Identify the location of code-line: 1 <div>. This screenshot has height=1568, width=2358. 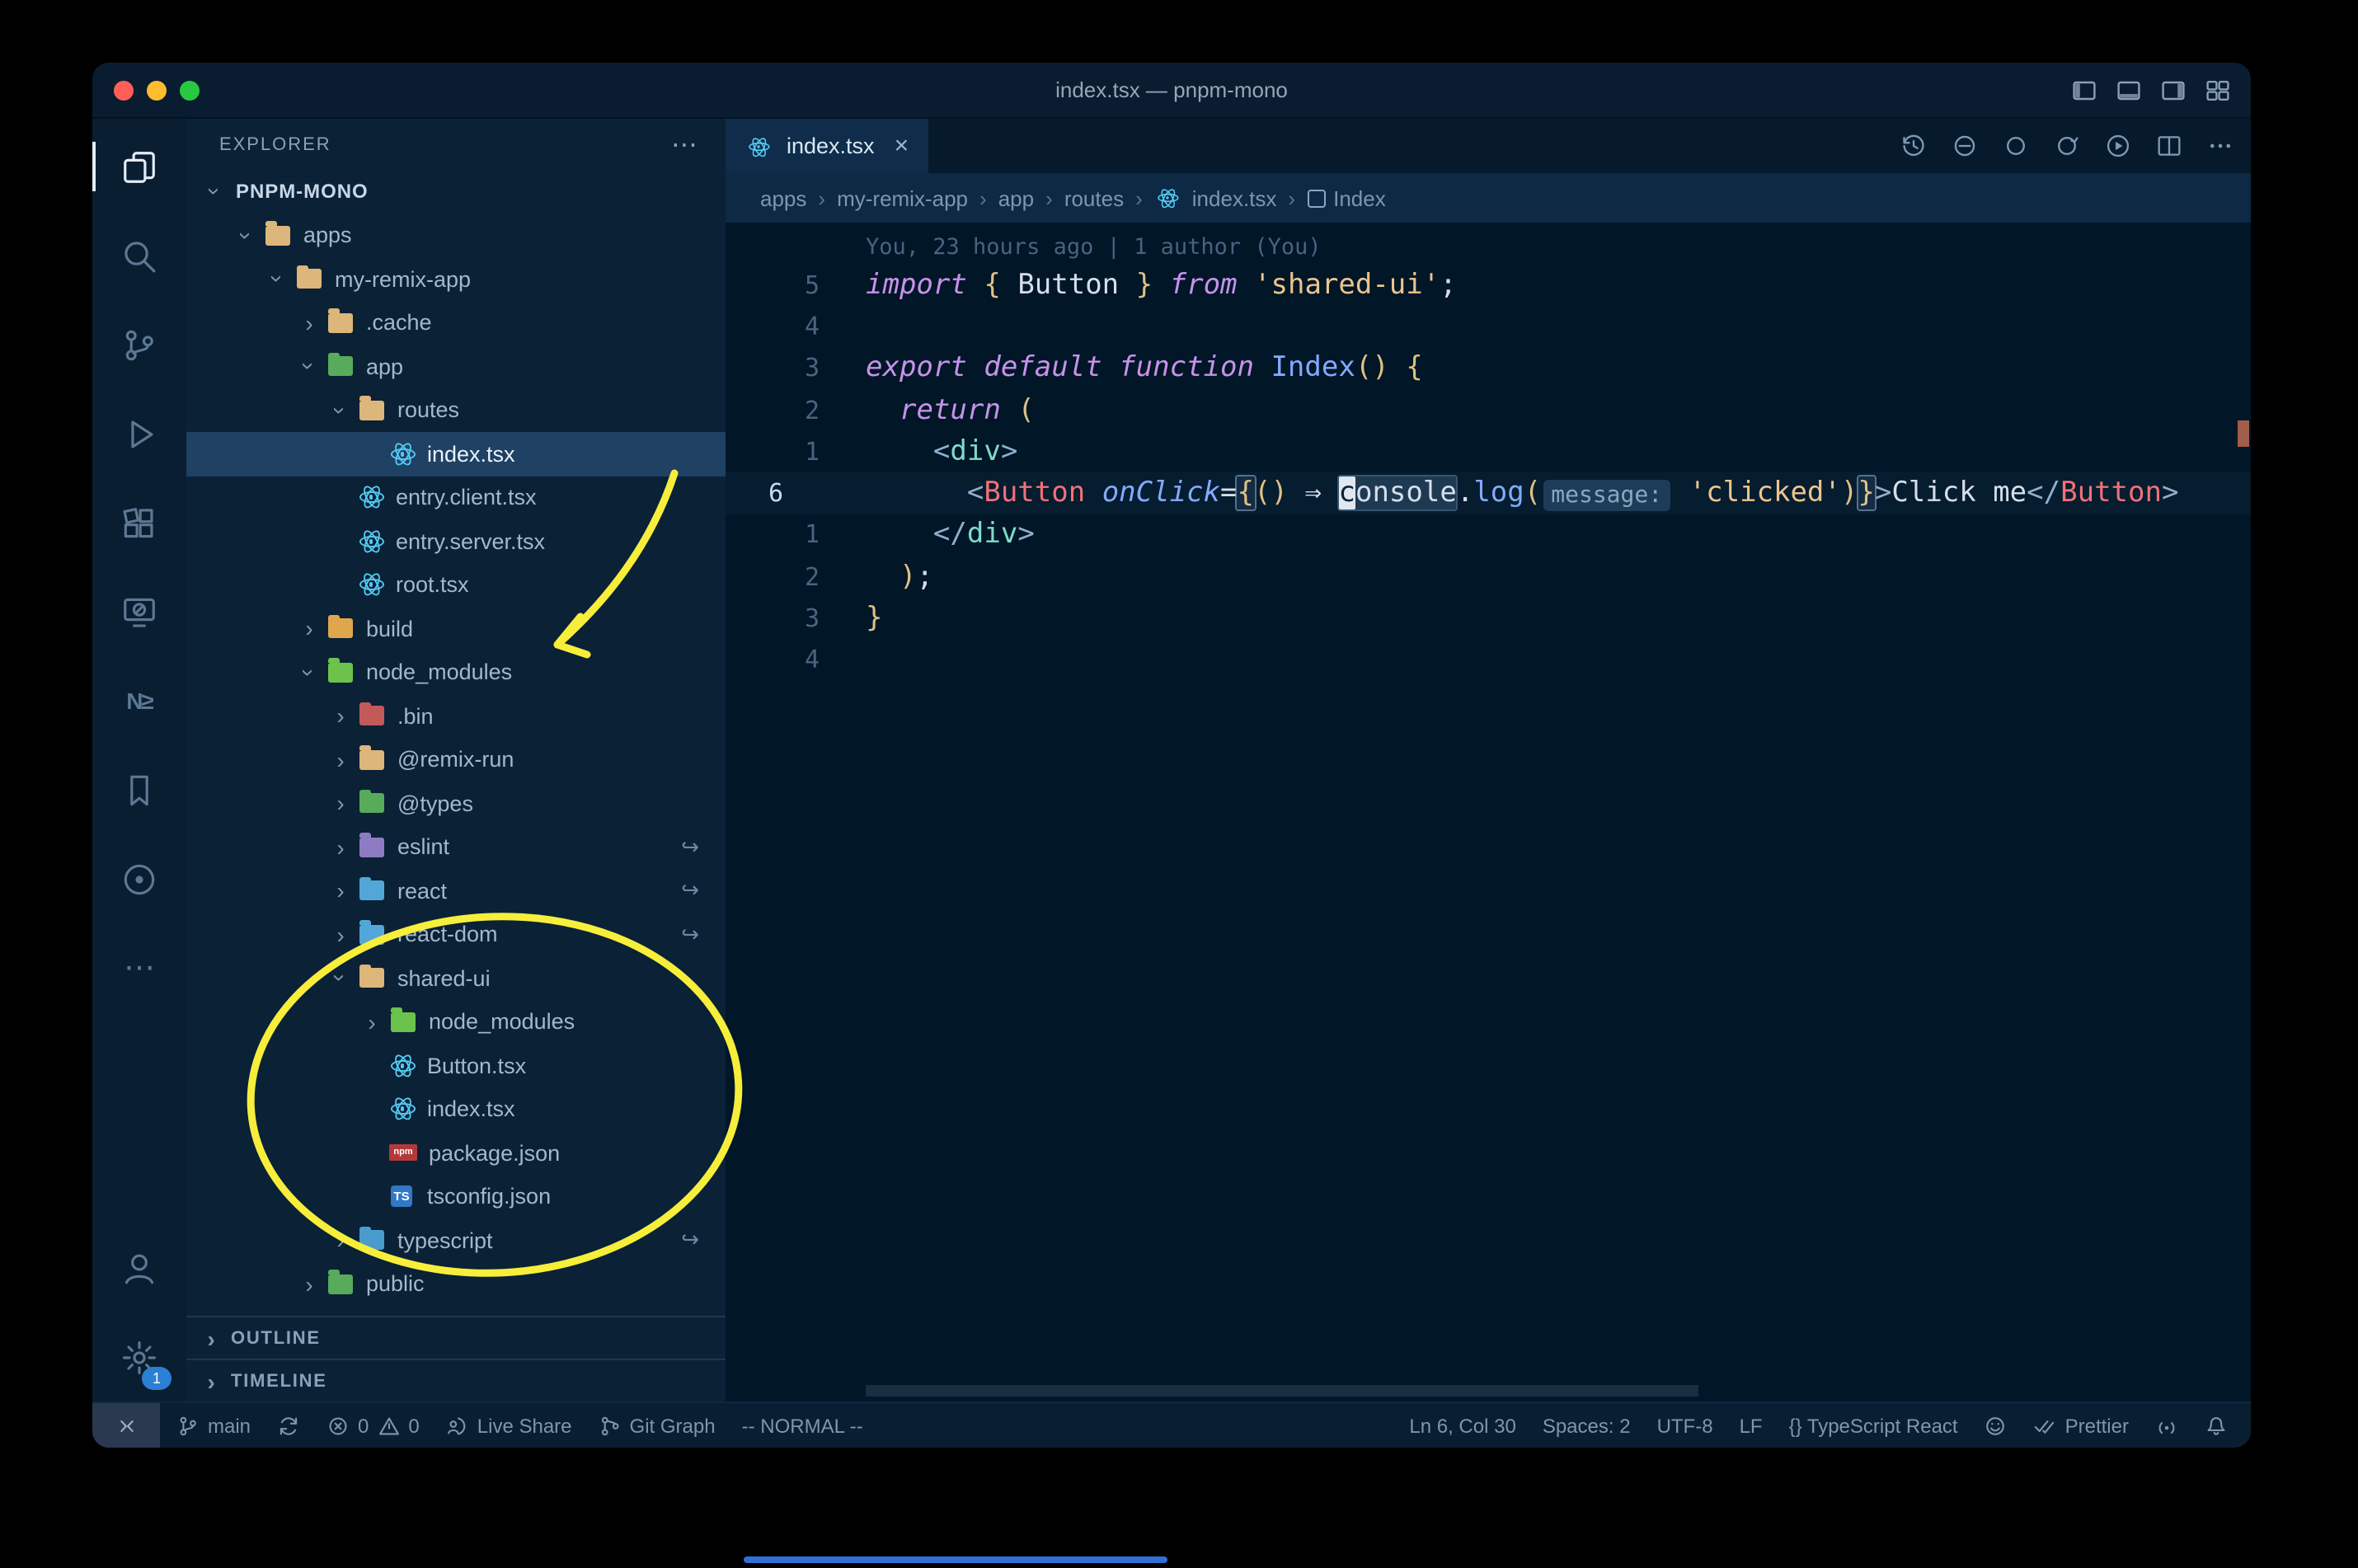
(1489, 451).